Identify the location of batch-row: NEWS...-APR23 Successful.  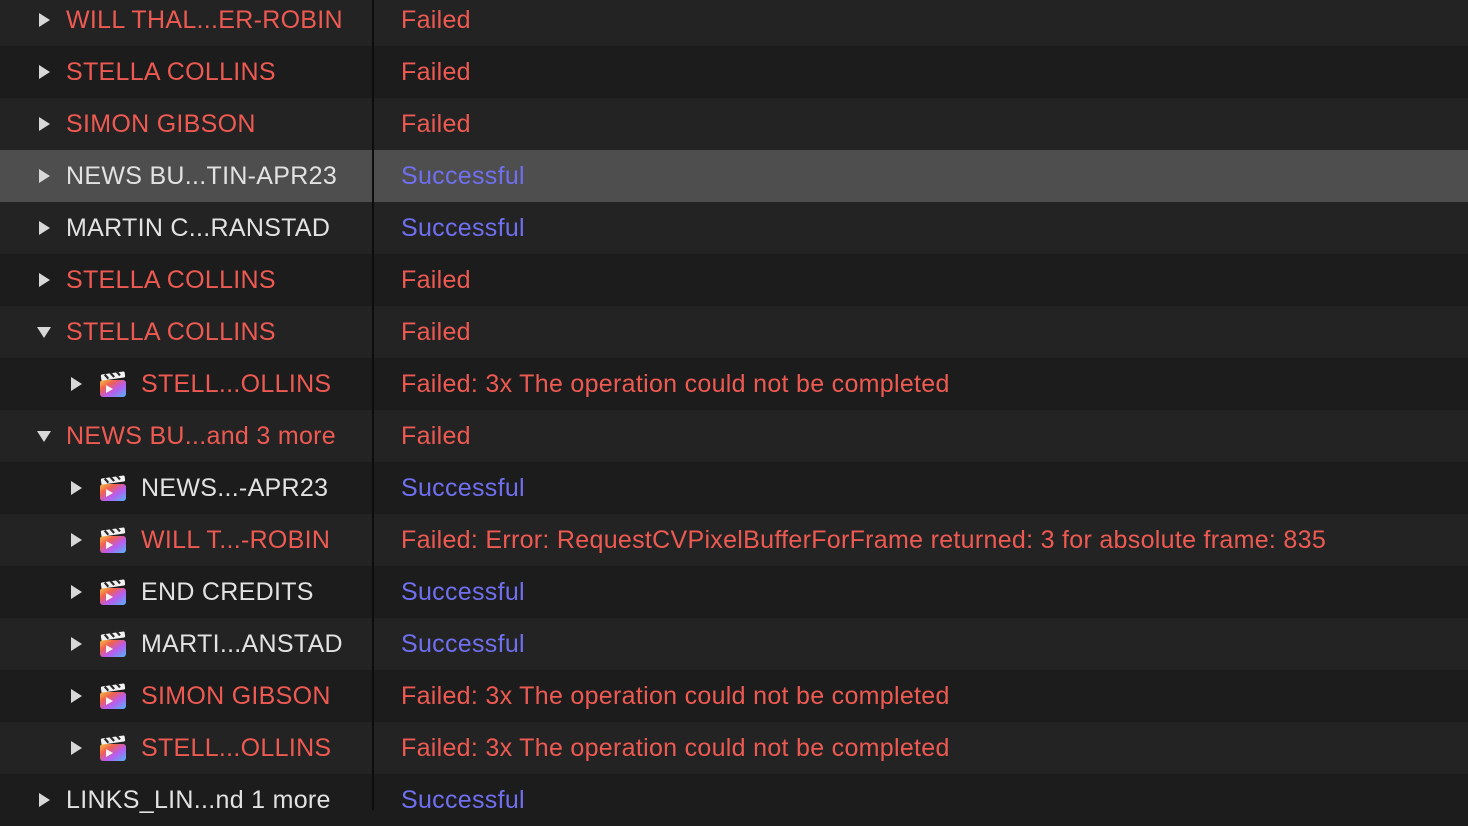
(734, 488).